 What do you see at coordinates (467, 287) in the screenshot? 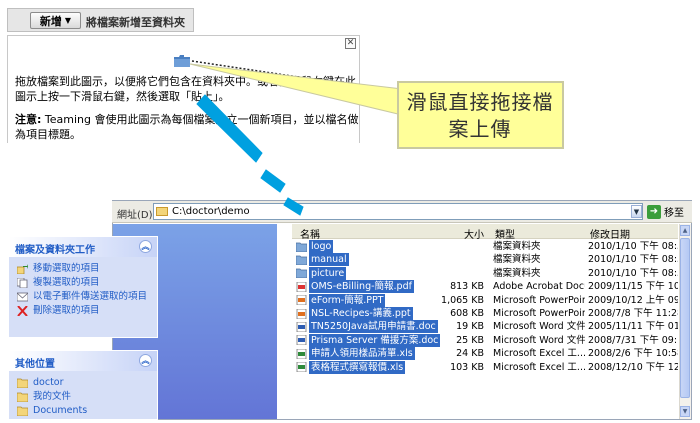
I see `file-size: 813 KB` at bounding box center [467, 287].